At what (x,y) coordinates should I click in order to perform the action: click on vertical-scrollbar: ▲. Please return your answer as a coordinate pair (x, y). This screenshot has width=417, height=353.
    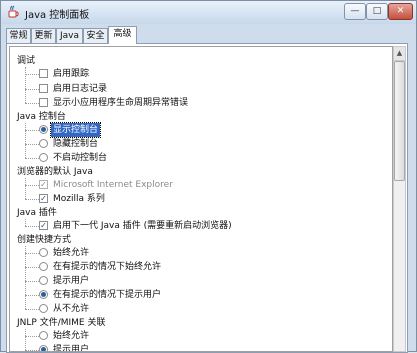
    Looking at the image, I should click on (399, 199).